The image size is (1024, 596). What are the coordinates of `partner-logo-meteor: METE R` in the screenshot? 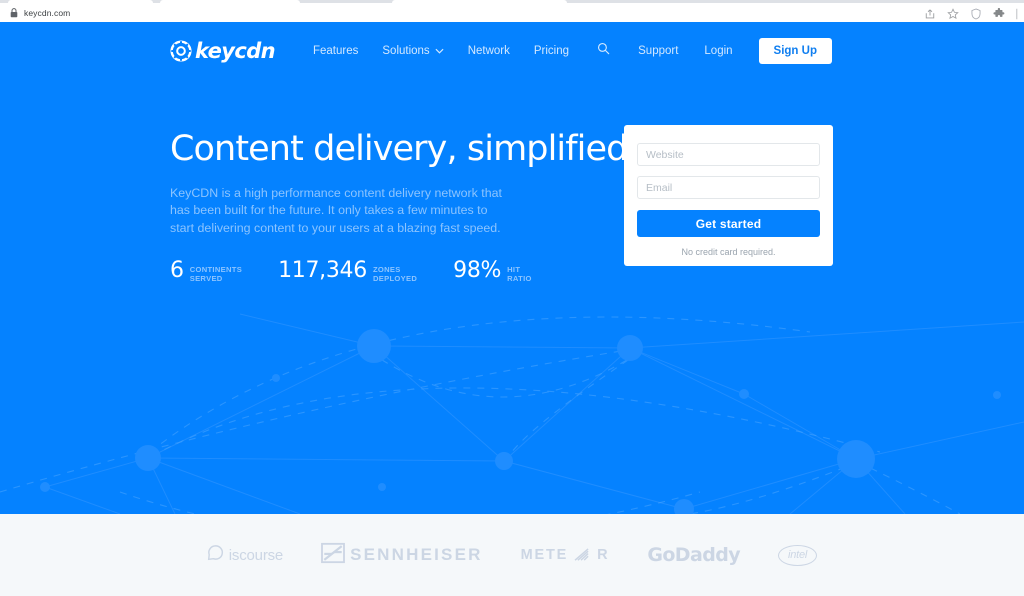 It's located at (565, 555).